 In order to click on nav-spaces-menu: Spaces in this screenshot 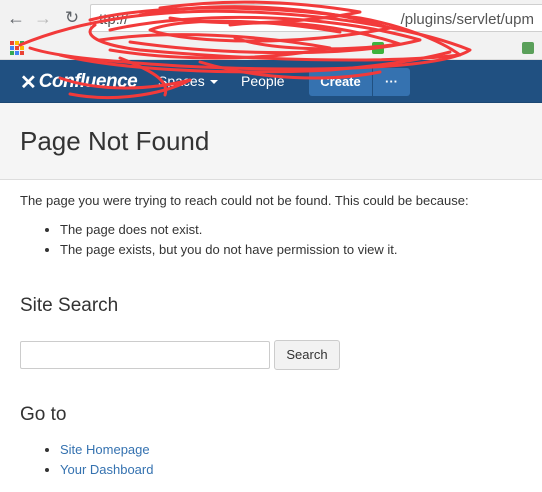, I will do `click(188, 81)`.